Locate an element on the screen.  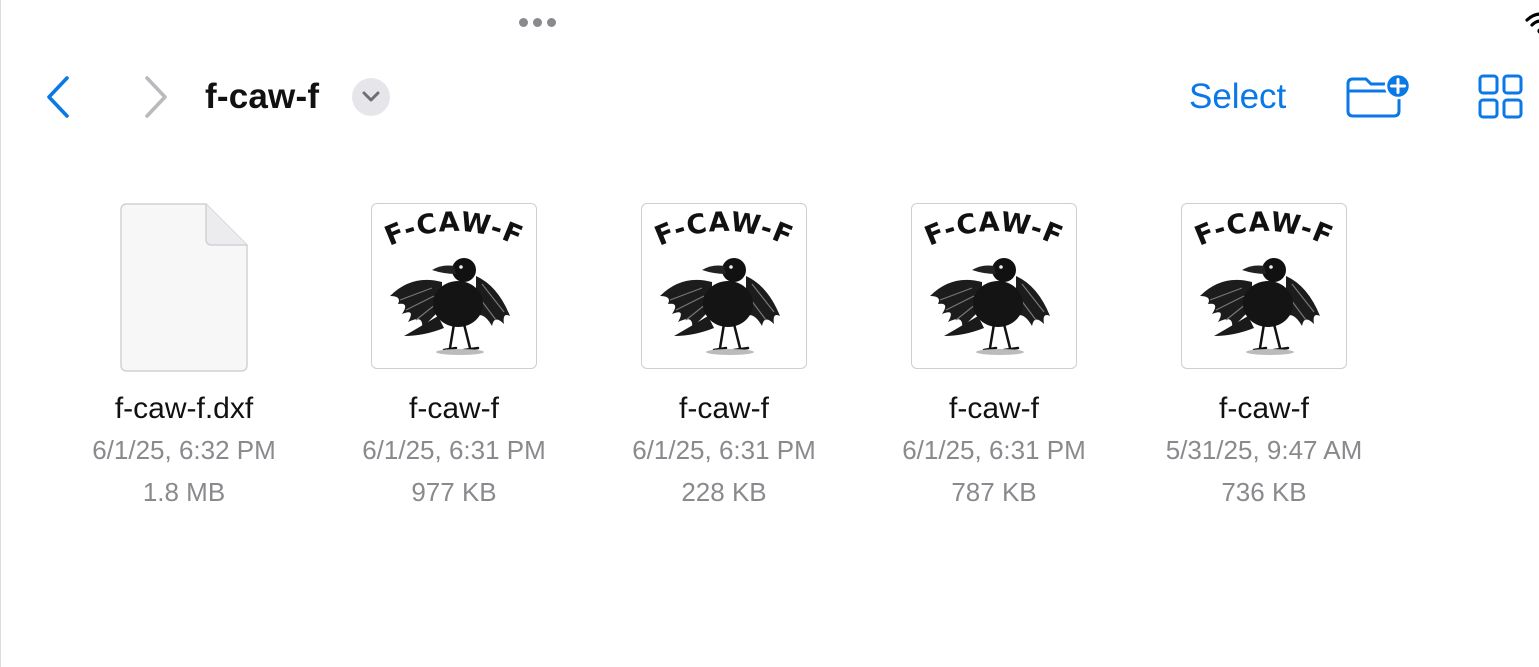
forward-button is located at coordinates (155, 97).